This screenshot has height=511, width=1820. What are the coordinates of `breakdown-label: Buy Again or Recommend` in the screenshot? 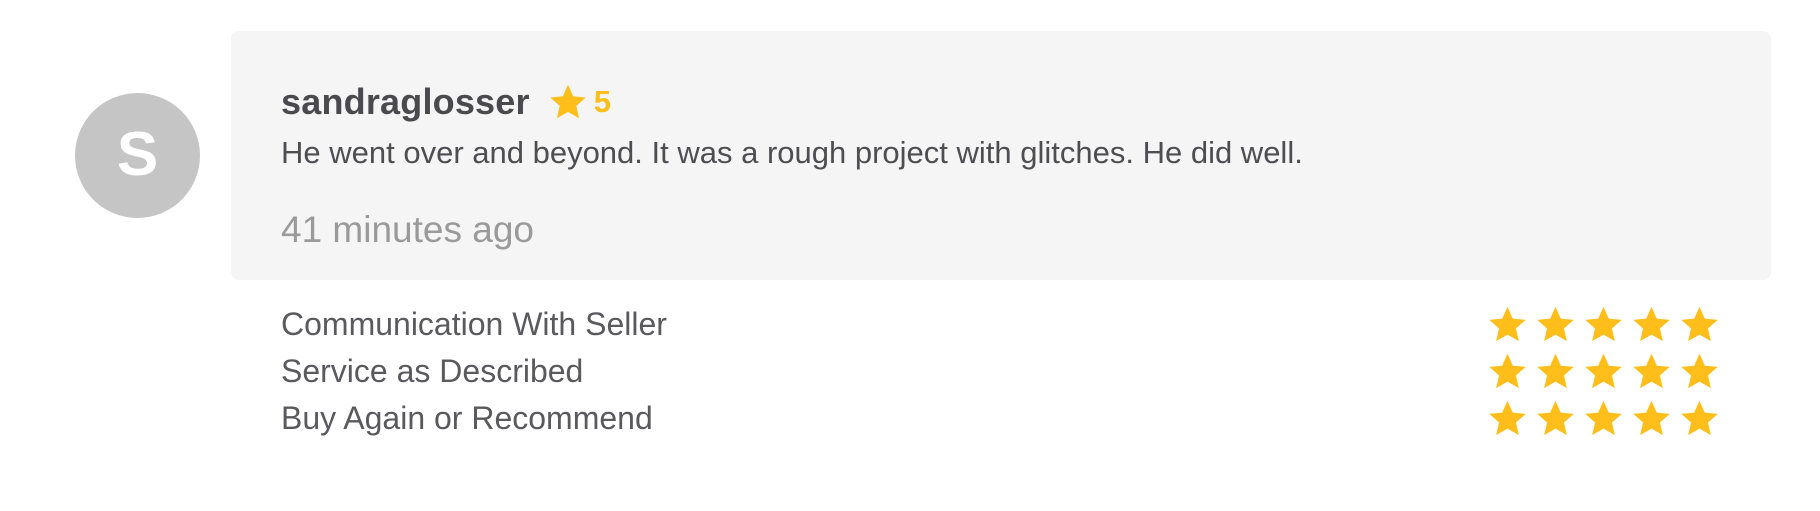 It's located at (467, 418).